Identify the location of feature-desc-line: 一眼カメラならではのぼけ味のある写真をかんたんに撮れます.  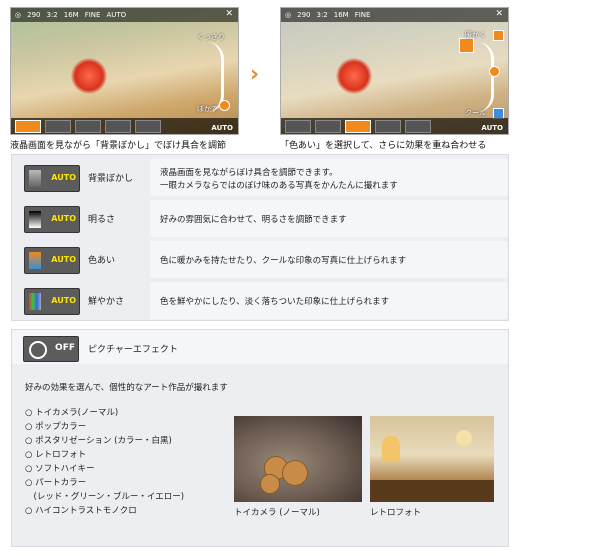
(279, 186).